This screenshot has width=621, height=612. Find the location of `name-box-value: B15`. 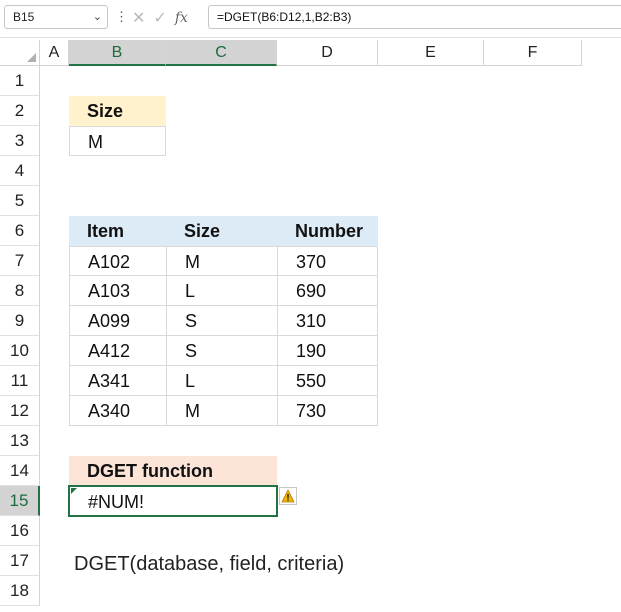

name-box-value: B15 is located at coordinates (24, 17).